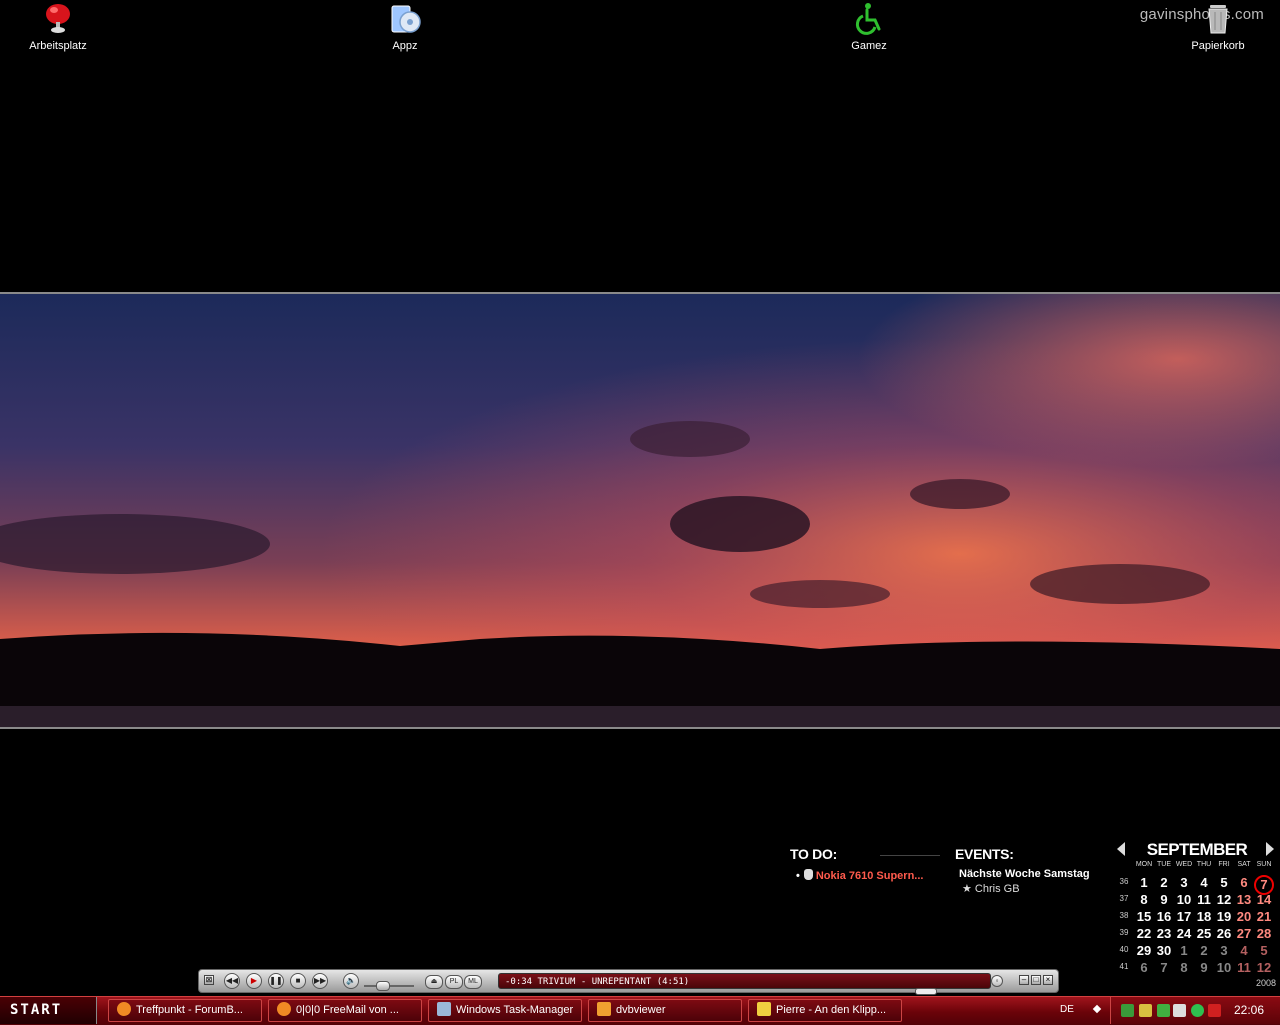  I want to click on minimize-player-button: –, so click(1024, 980).